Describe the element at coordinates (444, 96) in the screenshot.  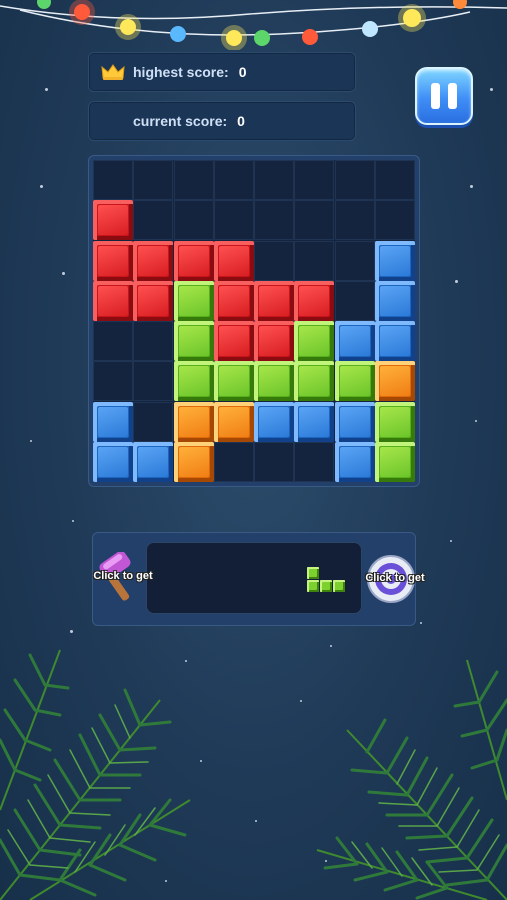
I see `pause-button` at that location.